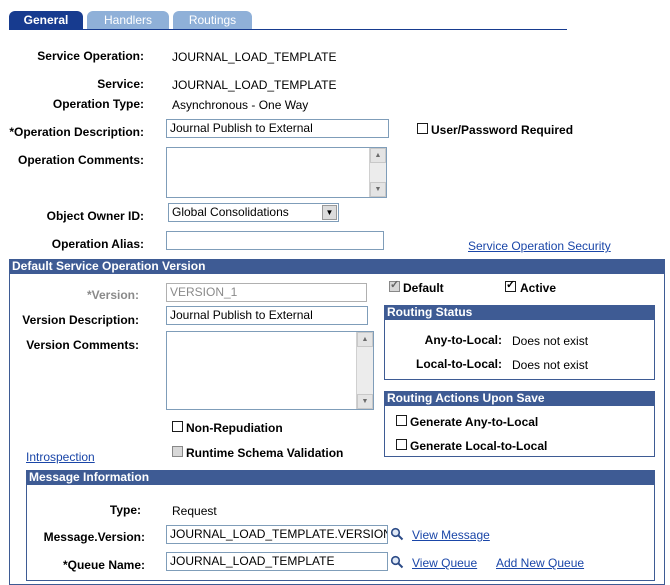 The image size is (670, 585). Describe the element at coordinates (82, 345) in the screenshot. I see `version-comments-label: Version Comments:` at that location.